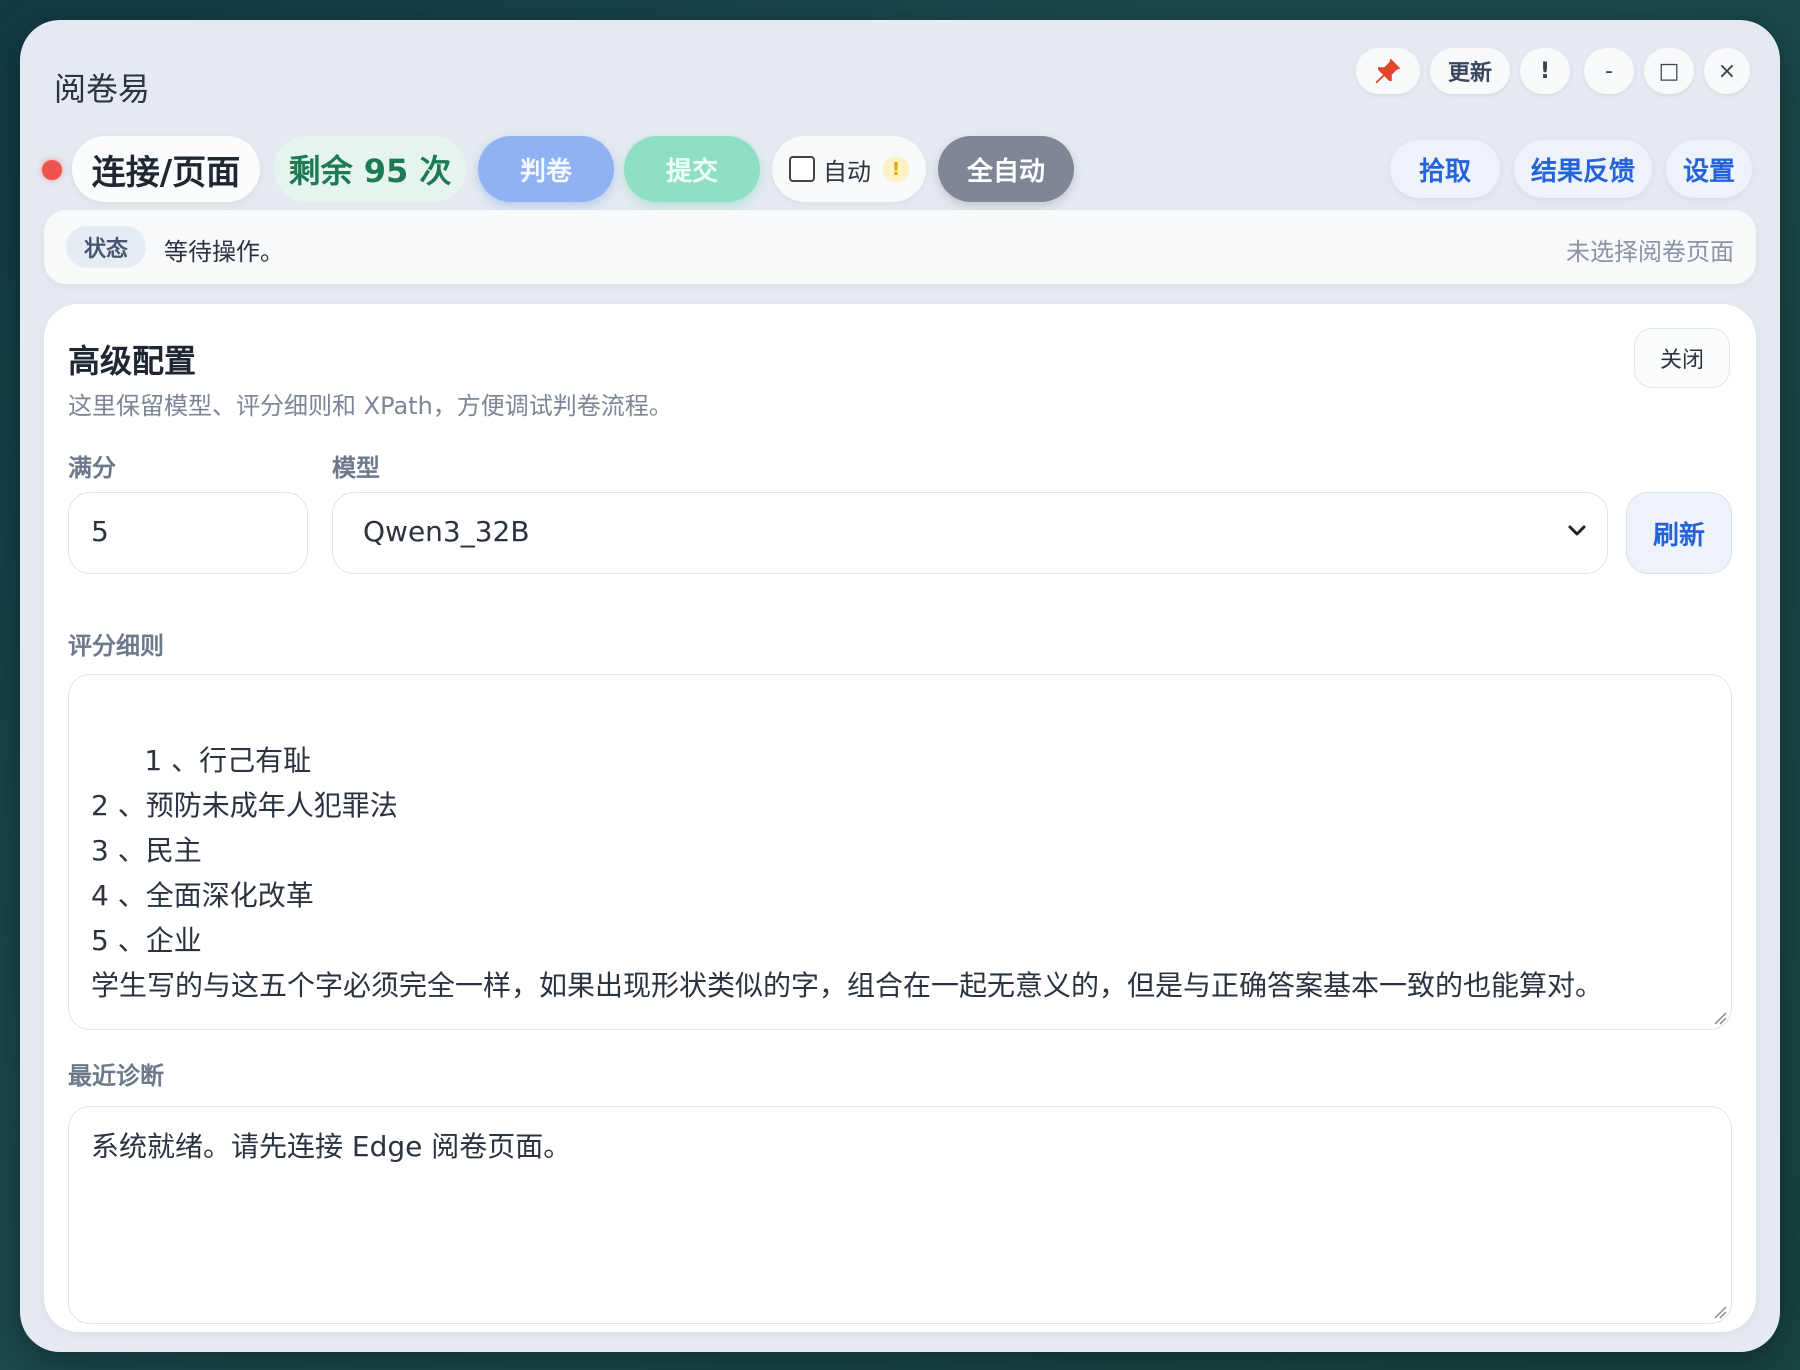 The height and width of the screenshot is (1370, 1800). Describe the element at coordinates (1006, 169) in the screenshot. I see `full-auto-button: 全自动` at that location.